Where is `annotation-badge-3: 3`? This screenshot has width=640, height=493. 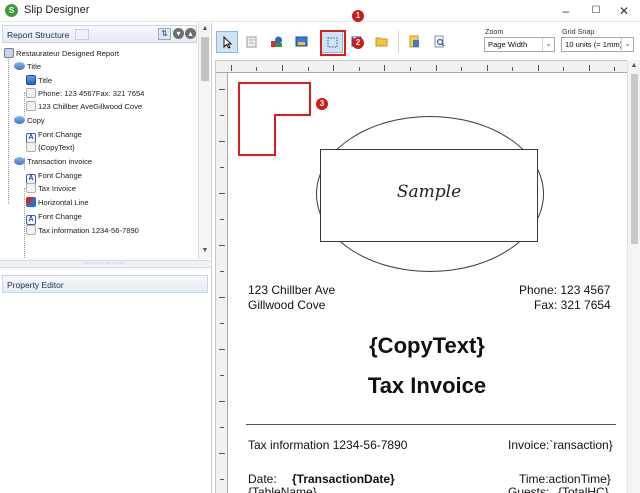
annotation-badge-3: 3 is located at coordinates (322, 104).